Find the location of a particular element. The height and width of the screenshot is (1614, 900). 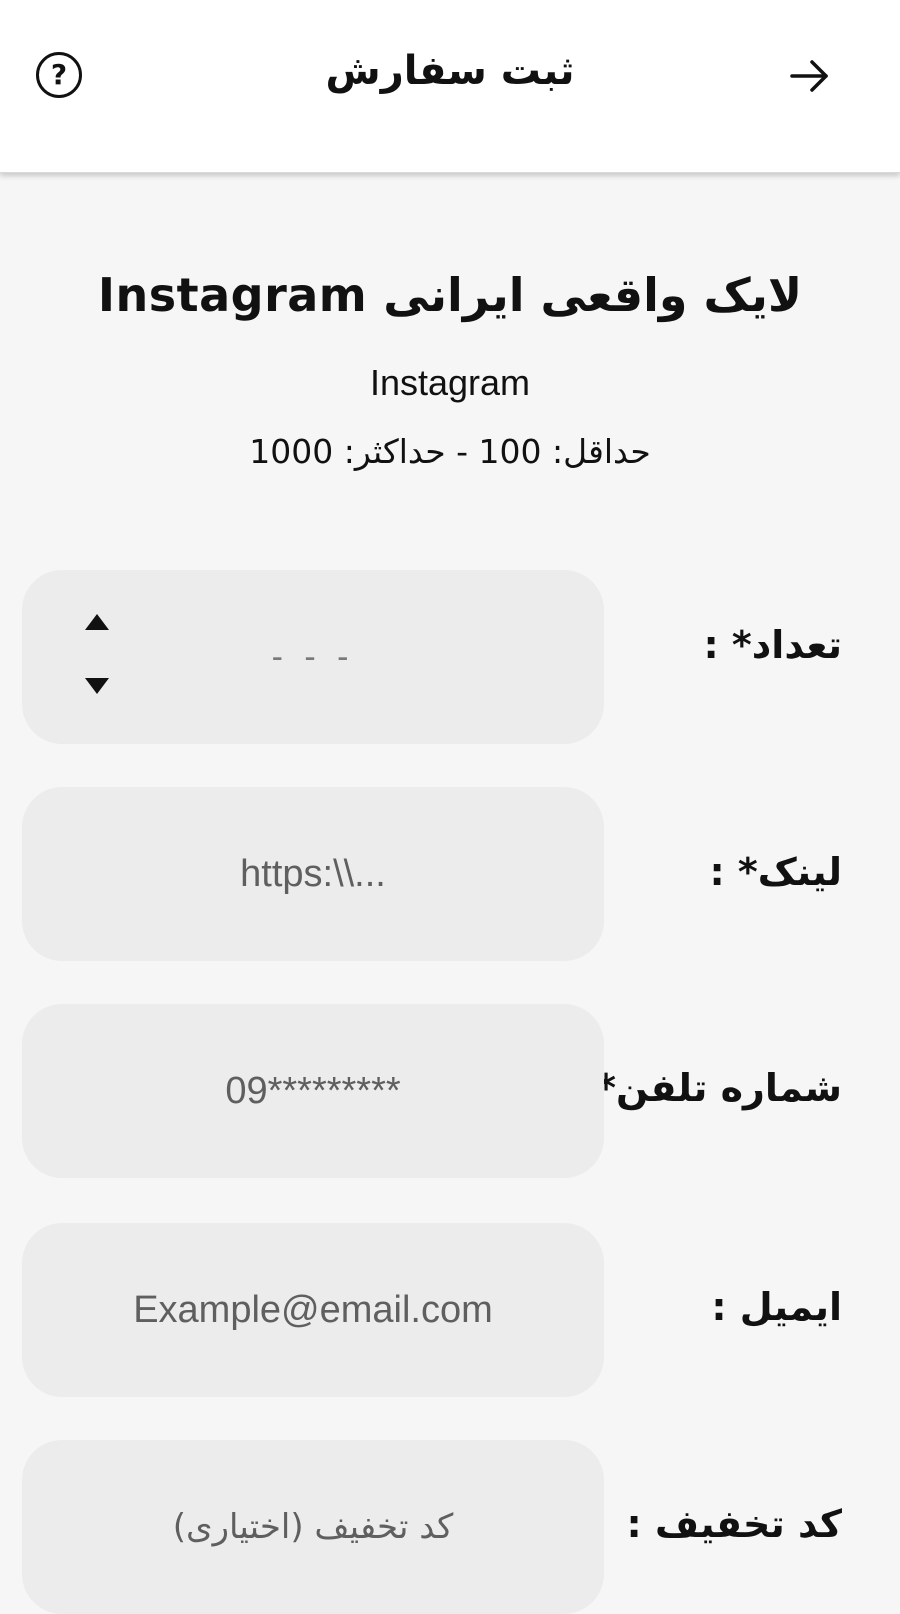

phone-label: شماره تلفن* : is located at coordinates (704, 1088).